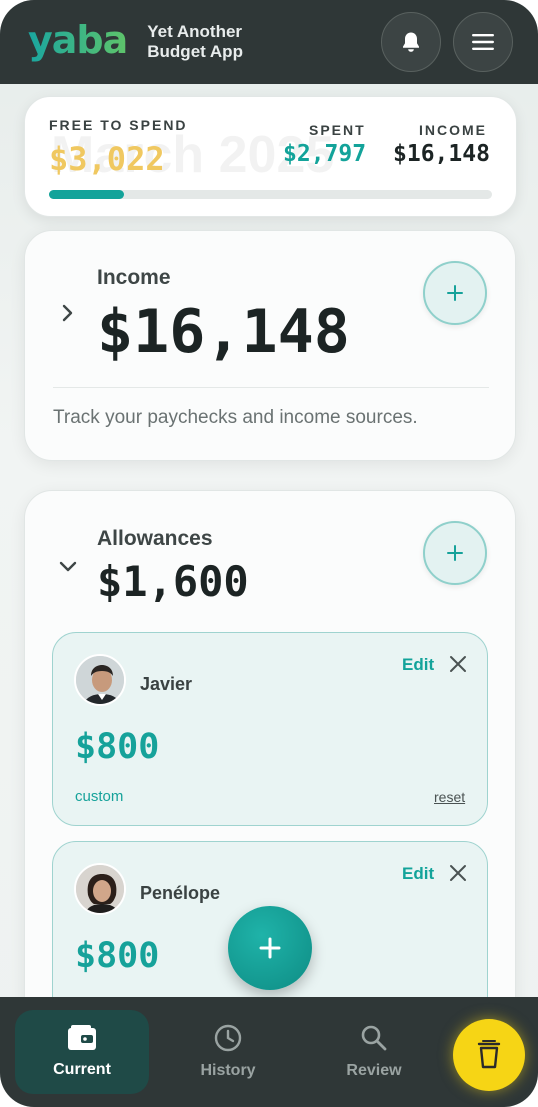  I want to click on income-title: Income, so click(134, 277).